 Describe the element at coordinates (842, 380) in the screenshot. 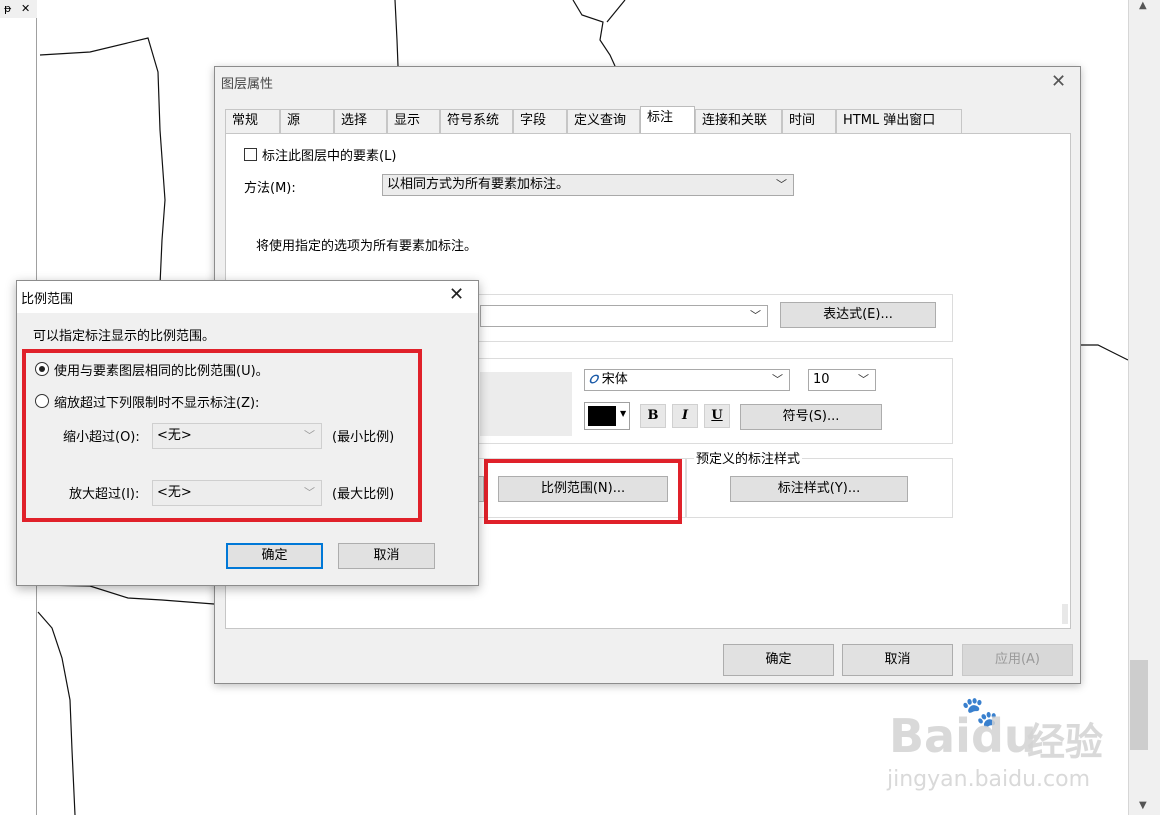

I see `font-size-select: 10 ﹀` at that location.